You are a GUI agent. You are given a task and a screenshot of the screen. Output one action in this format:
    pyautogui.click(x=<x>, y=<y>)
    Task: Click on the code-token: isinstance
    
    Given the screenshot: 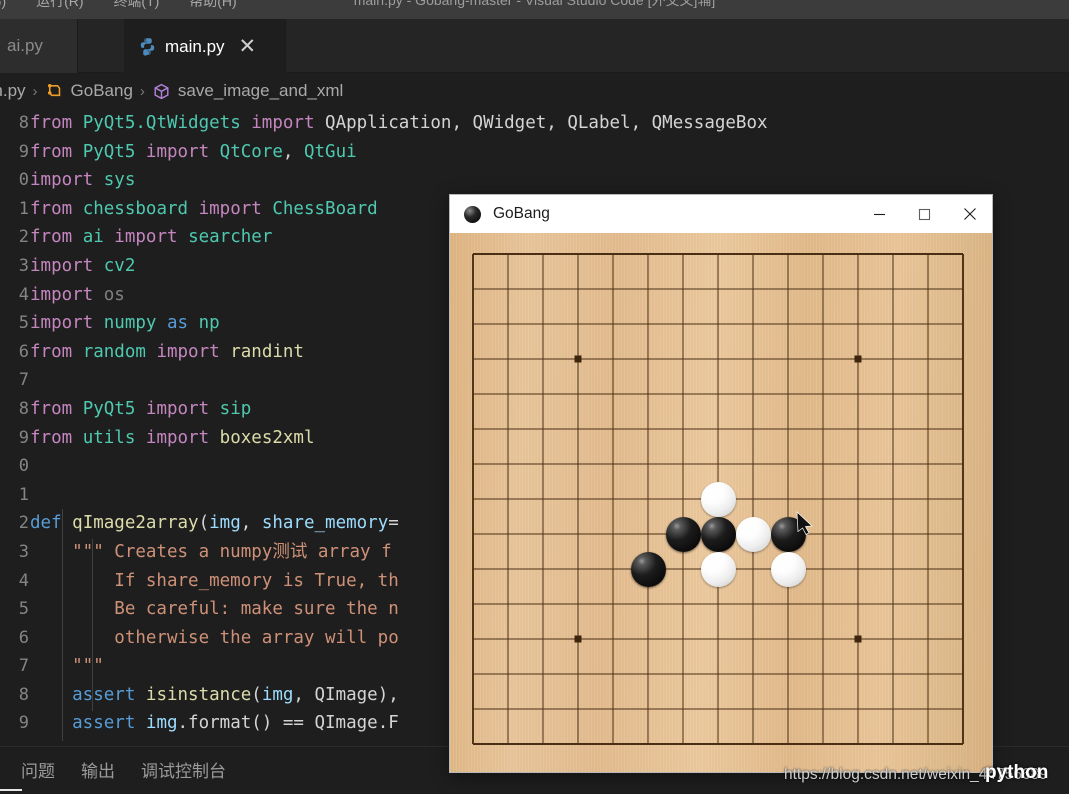 What is the action you would take?
    pyautogui.click(x=198, y=694)
    